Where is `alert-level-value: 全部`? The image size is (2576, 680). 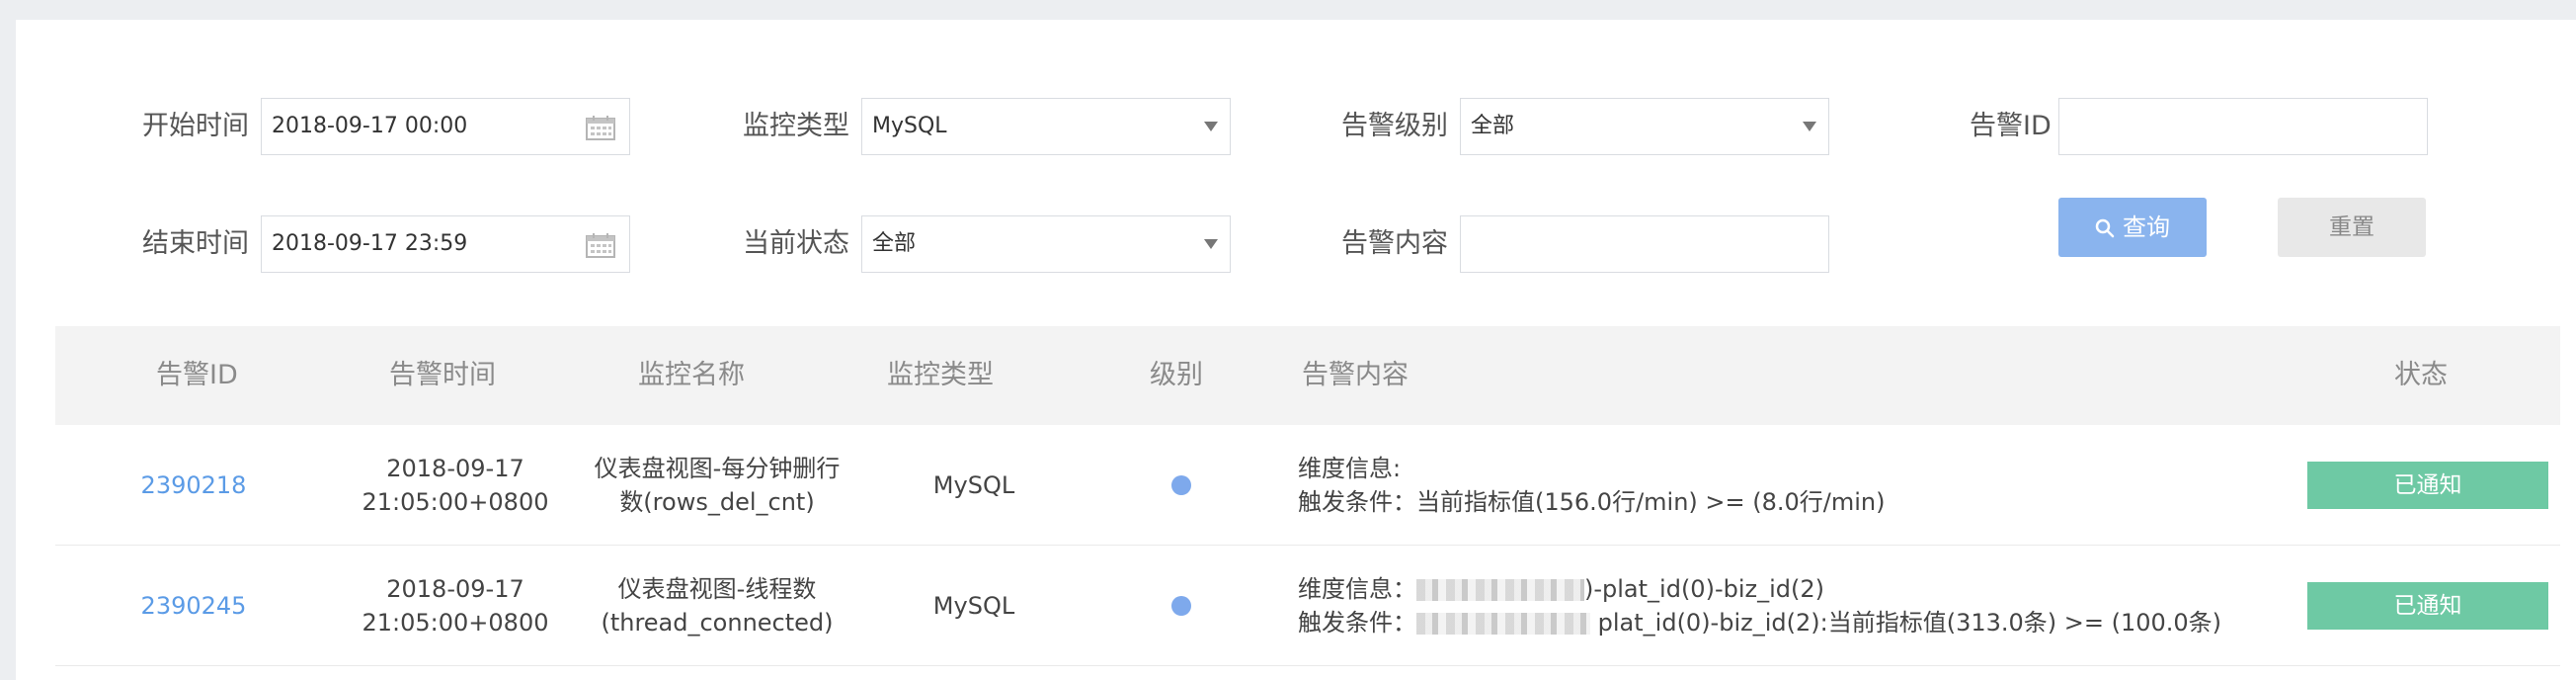 alert-level-value: 全部 is located at coordinates (1493, 126).